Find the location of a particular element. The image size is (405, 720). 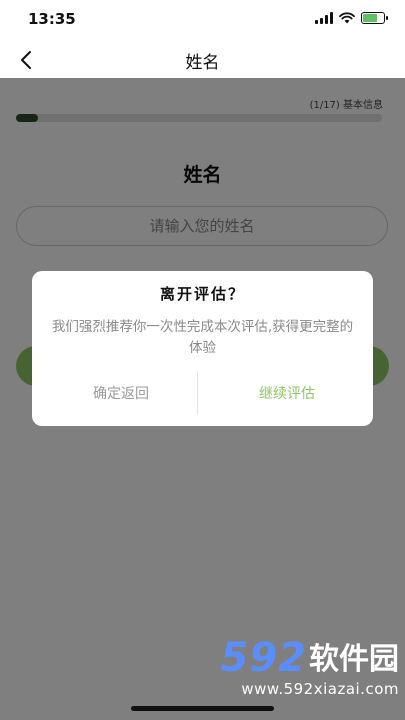

nav-bar: 姓名 is located at coordinates (202, 59).